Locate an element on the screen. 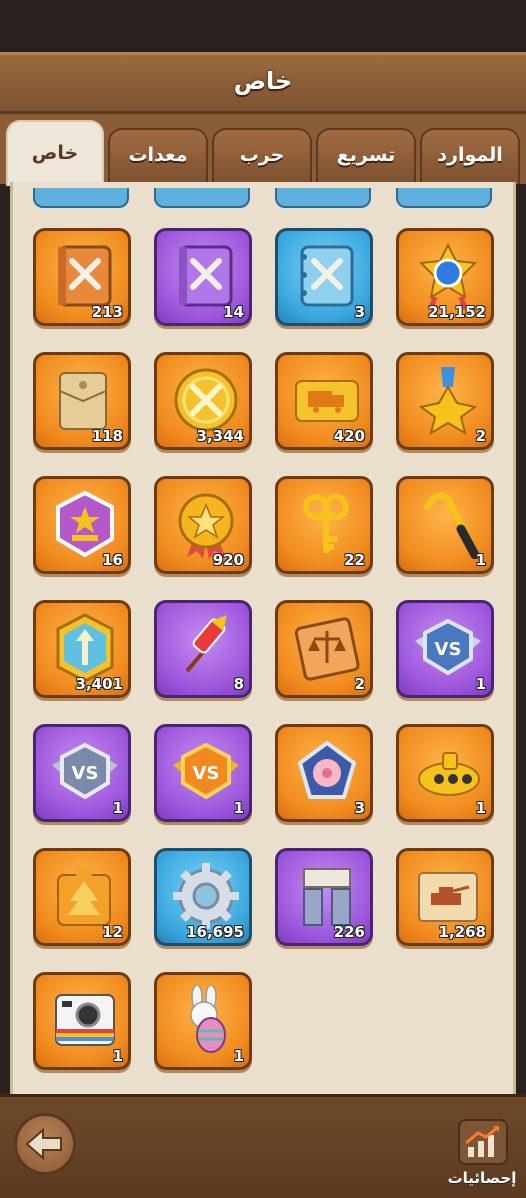 This screenshot has height=1198, width=526. item-count: 226 is located at coordinates (349, 932).